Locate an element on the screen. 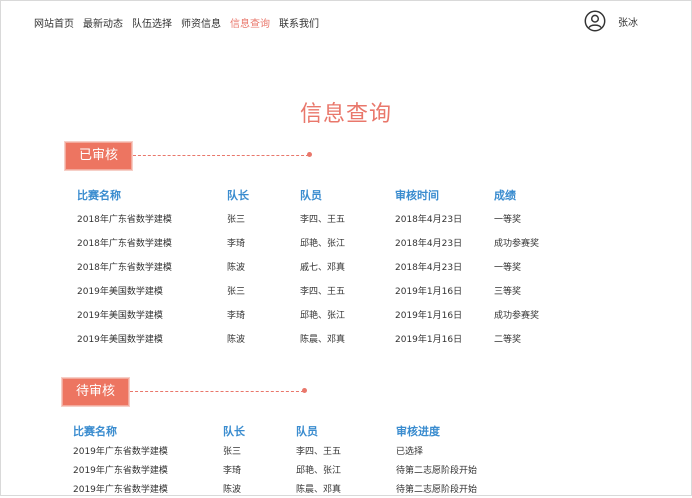  user-menu: 张冰 is located at coordinates (611, 21).